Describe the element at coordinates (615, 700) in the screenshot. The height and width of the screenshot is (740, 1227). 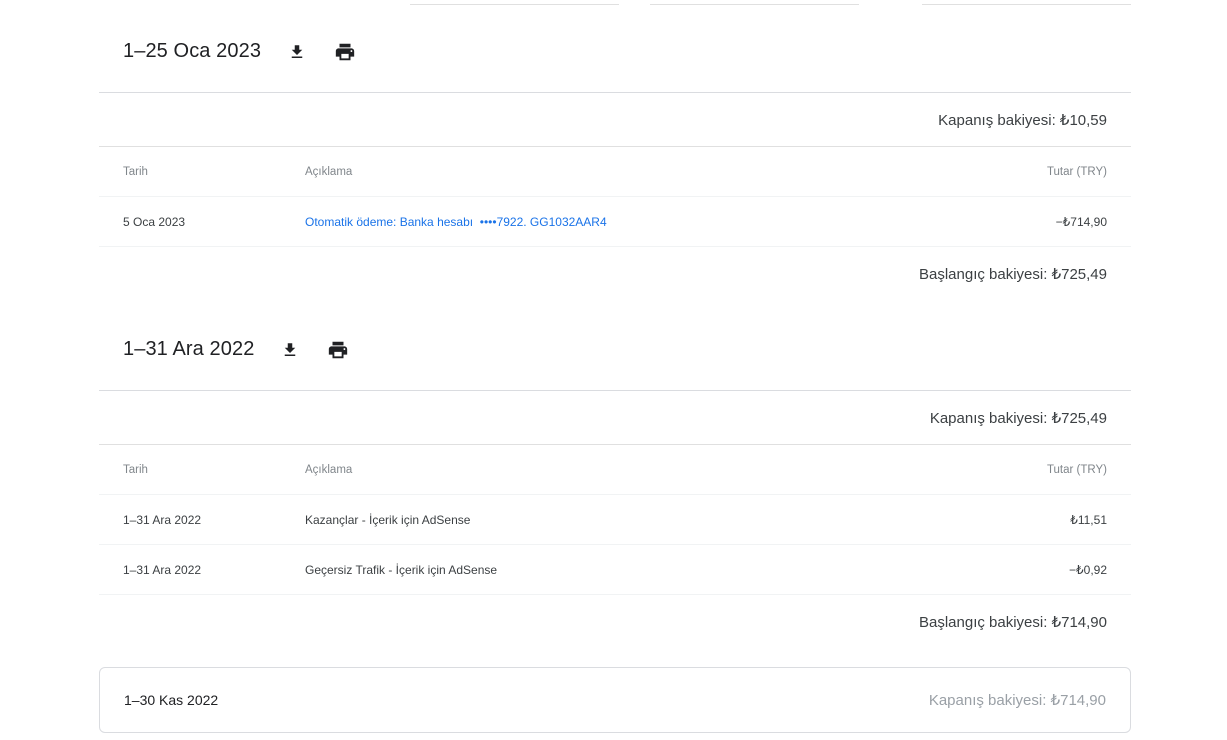
I see `statement-nov-2022-collapsed: 1–30 Kas 2022 Kapanış bakiyesi: ₺714,90` at that location.